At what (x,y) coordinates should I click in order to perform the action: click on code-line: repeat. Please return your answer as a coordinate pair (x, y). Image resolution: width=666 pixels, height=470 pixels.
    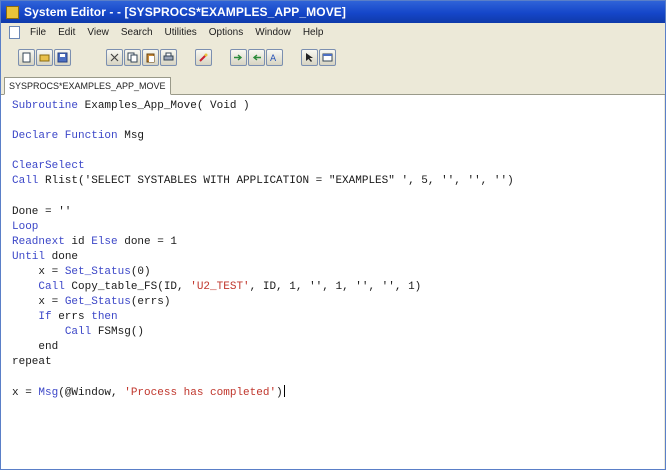
    Looking at the image, I should click on (32, 362).